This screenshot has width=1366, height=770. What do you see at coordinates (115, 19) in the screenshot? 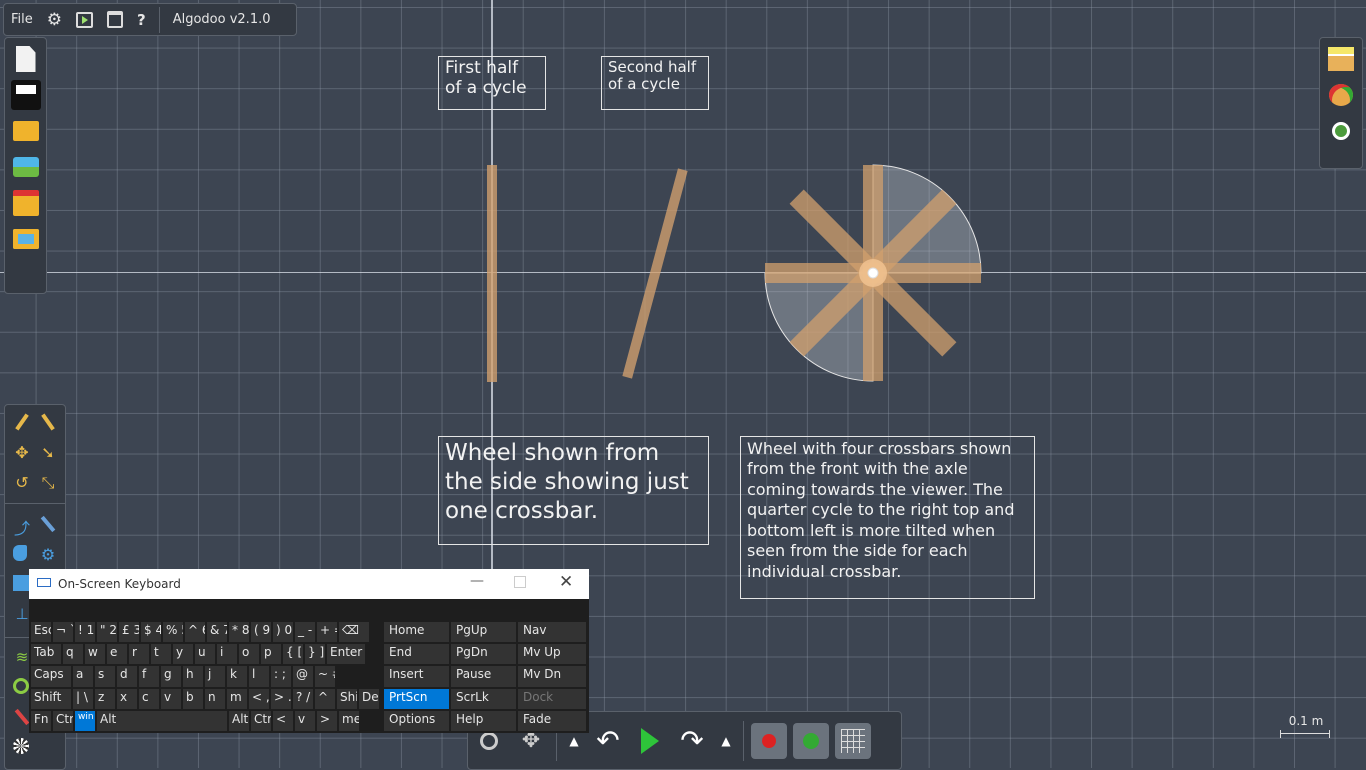
I see `window-button` at bounding box center [115, 19].